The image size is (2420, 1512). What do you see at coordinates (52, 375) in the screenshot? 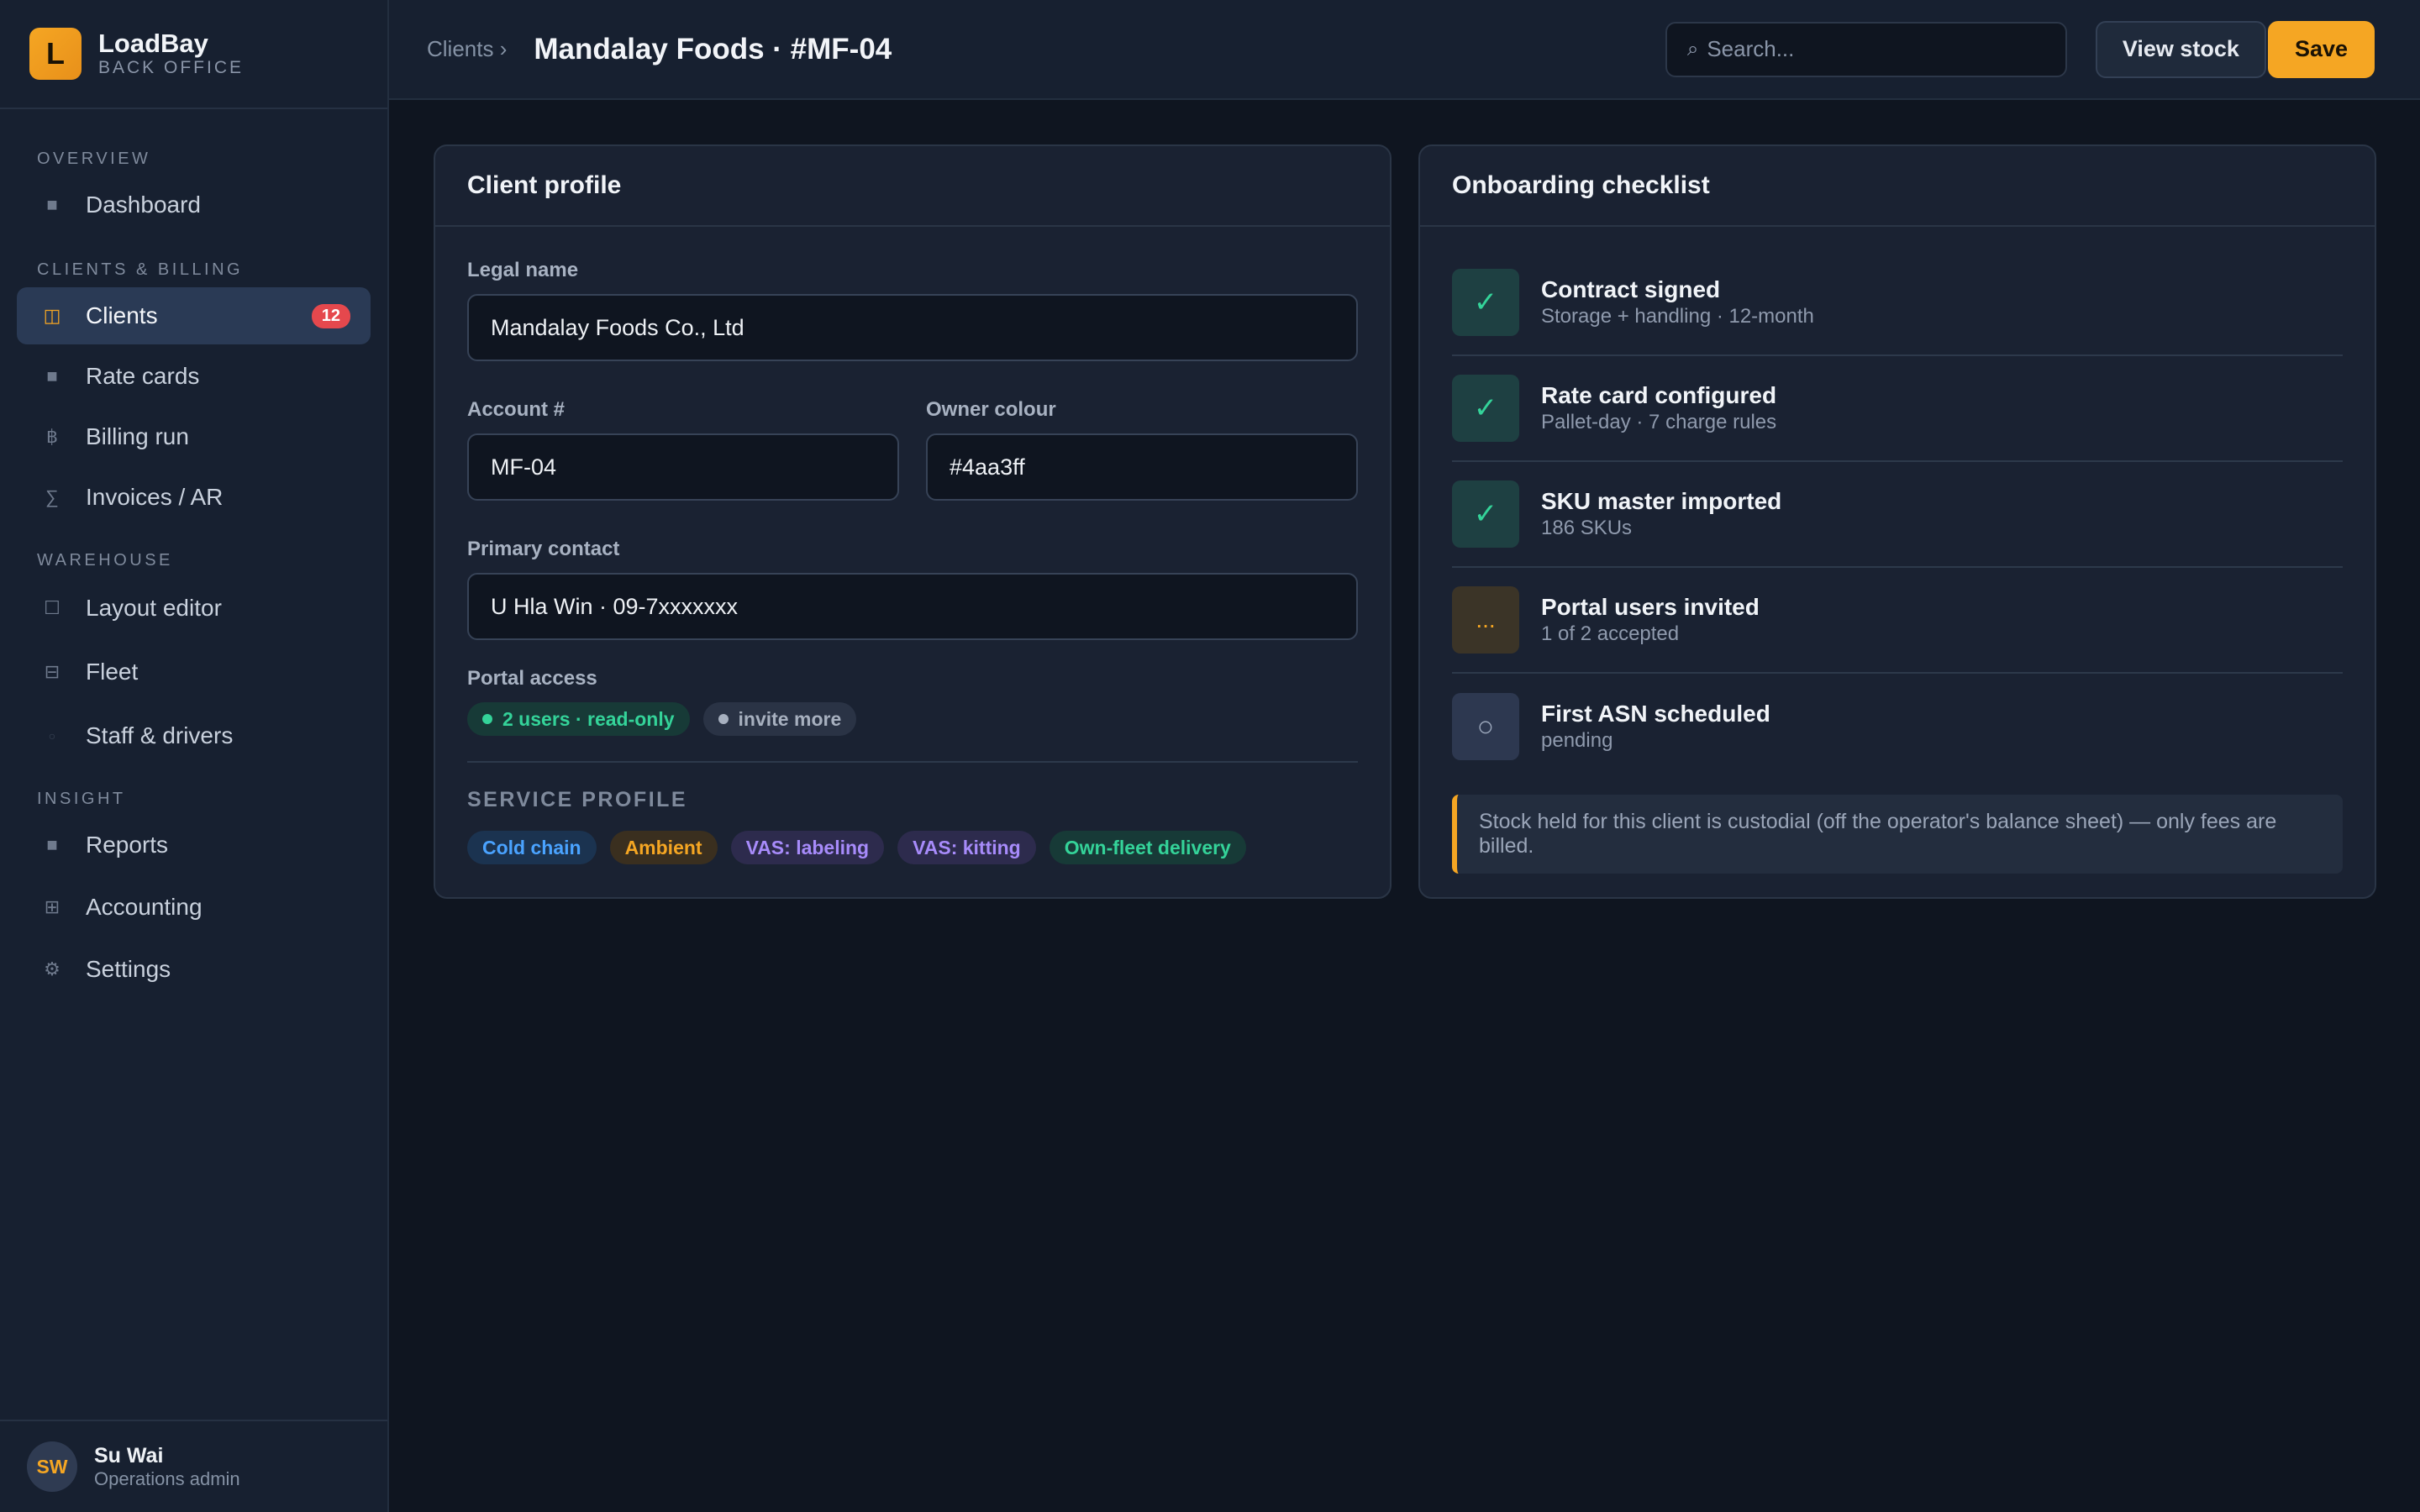
I see `rate-cards-icon: ■` at bounding box center [52, 375].